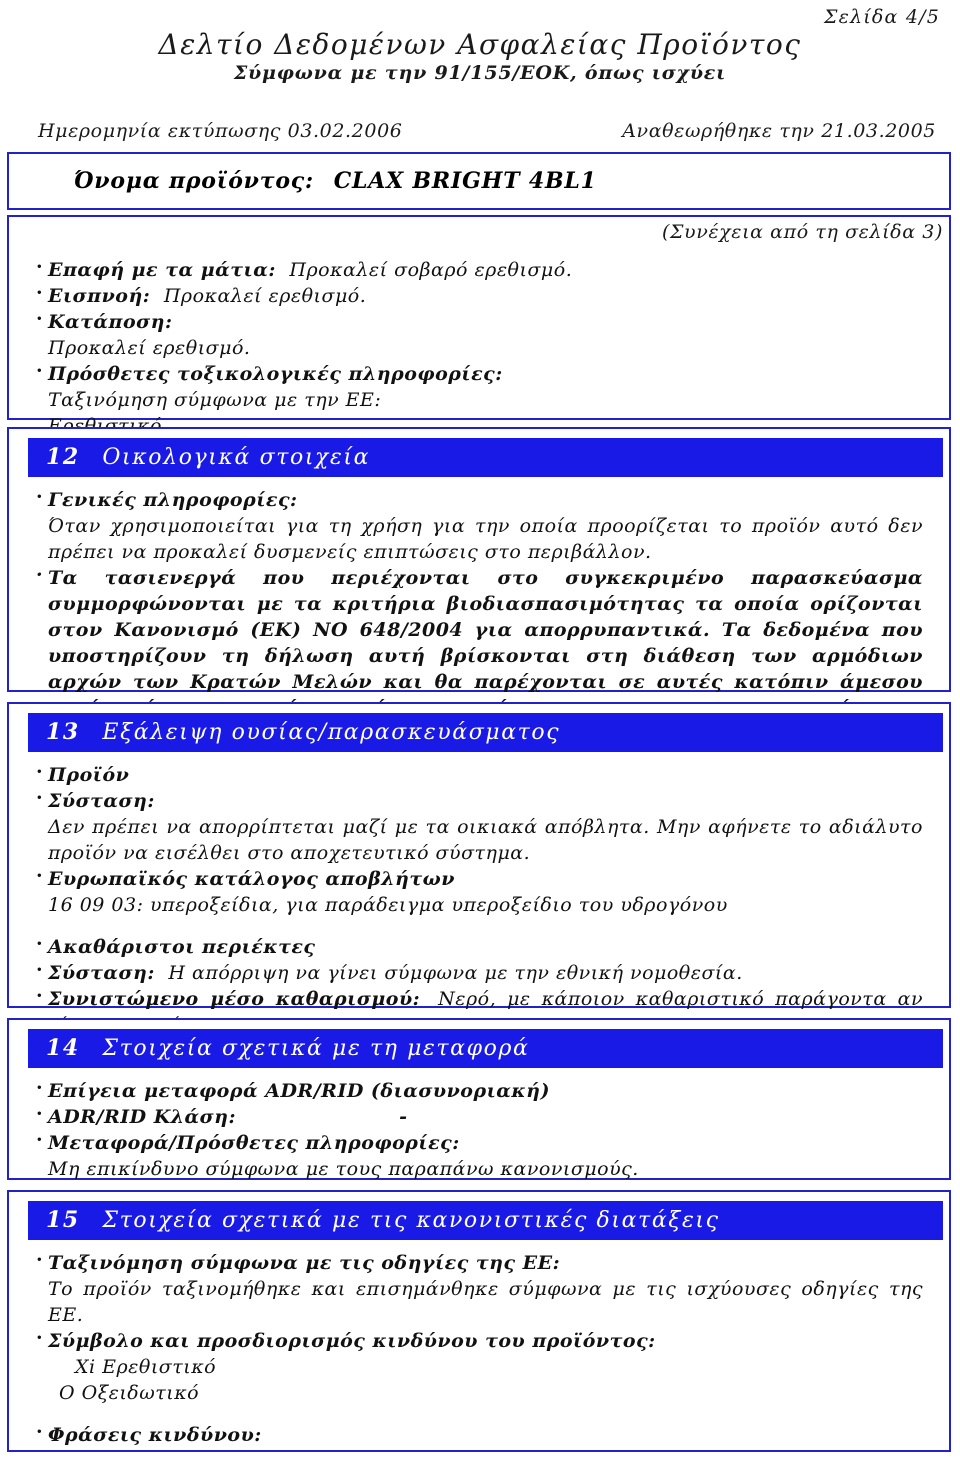 This screenshot has height=1458, width=960. What do you see at coordinates (215, 400) in the screenshot?
I see `eu-classification-label: Ταξινόμηση σύμφωνα με την ΕΕ:` at bounding box center [215, 400].